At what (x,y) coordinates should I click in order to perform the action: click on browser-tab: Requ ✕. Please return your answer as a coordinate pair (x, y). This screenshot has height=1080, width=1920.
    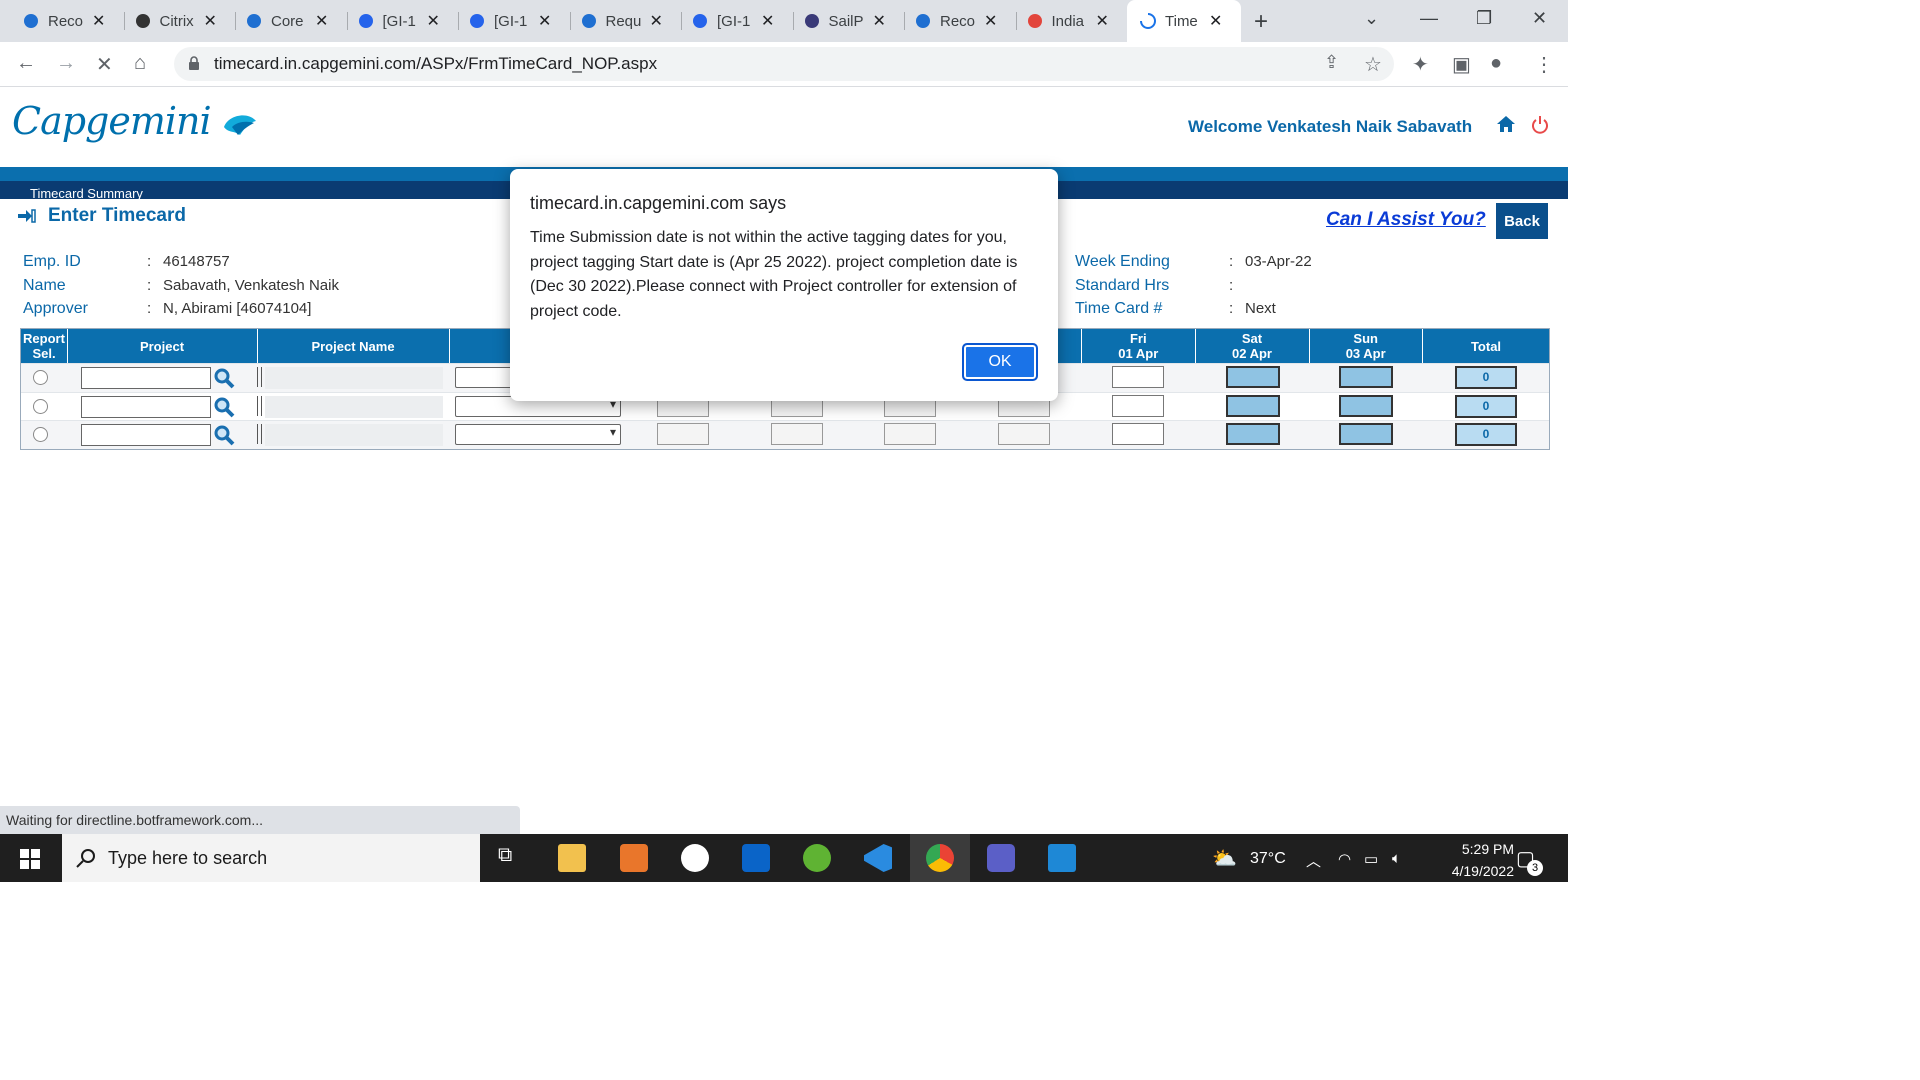
    Looking at the image, I should click on (621, 21).